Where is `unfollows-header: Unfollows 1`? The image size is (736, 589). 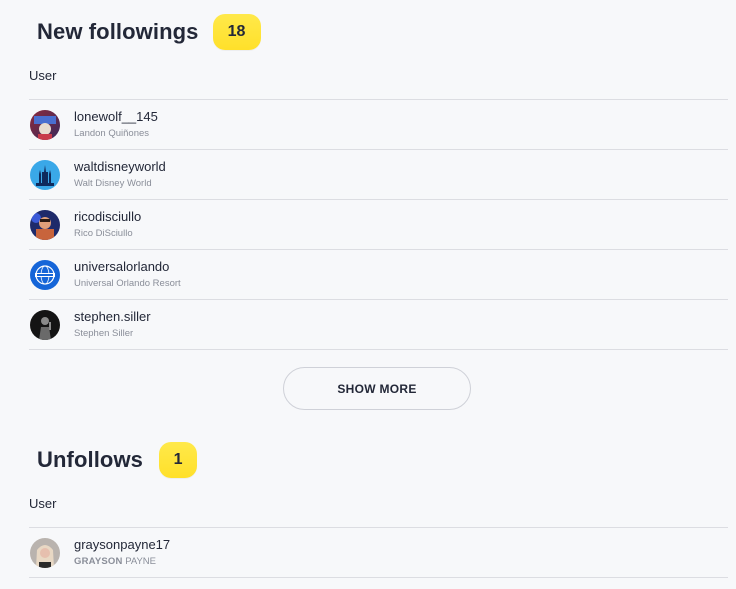
unfollows-header: Unfollows 1 is located at coordinates (117, 460).